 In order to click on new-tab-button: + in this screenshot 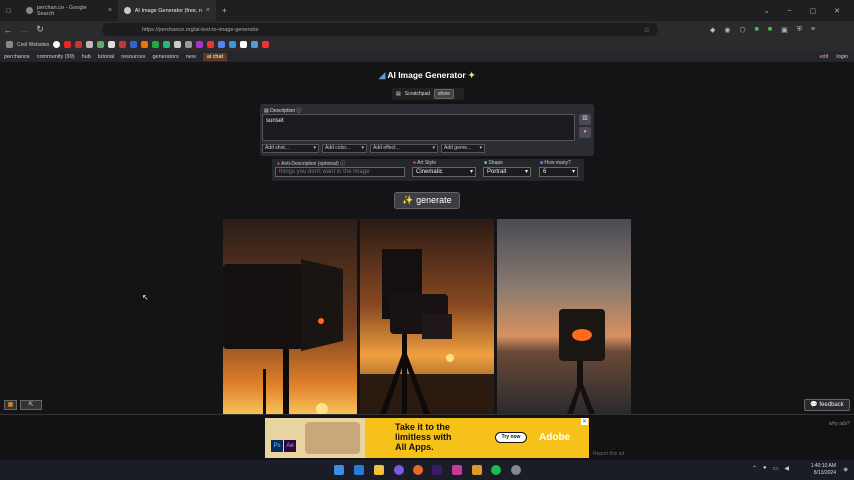, I will do `click(224, 10)`.